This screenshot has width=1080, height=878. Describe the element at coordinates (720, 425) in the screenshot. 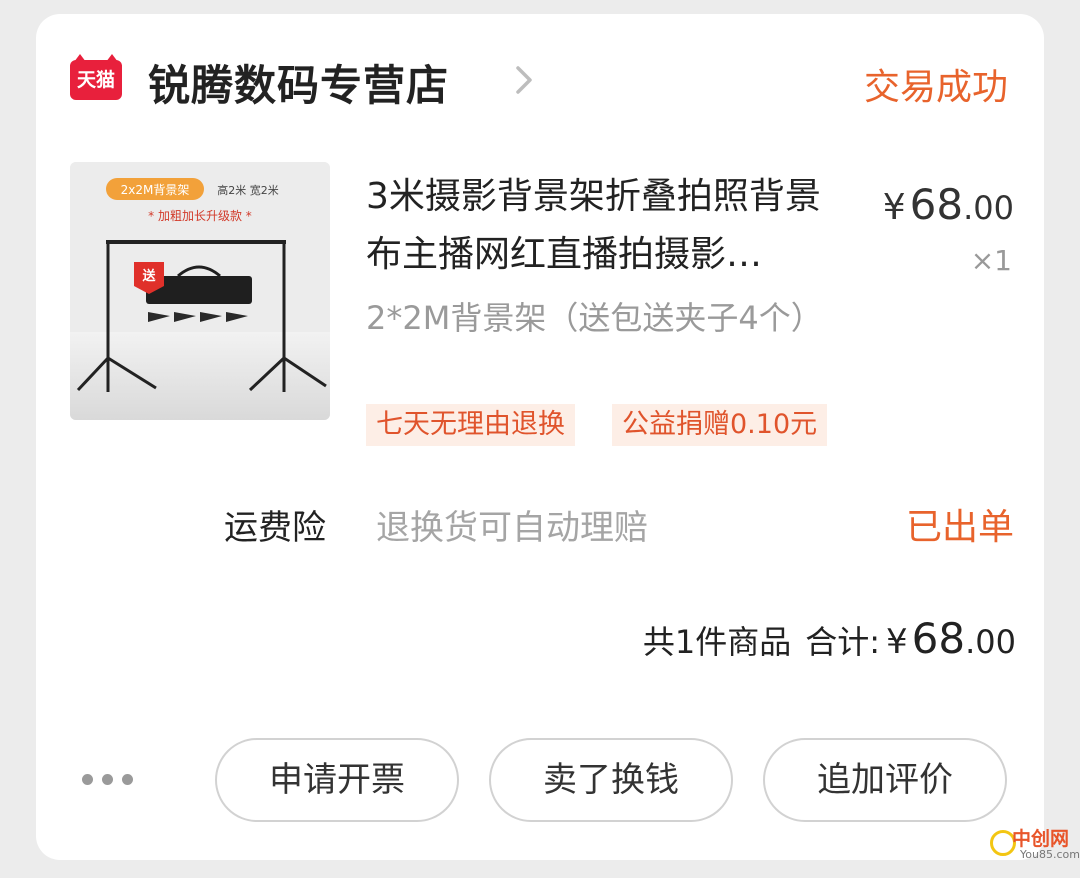

I see `tag-charity-donation: 公益捐赠0.10元` at that location.